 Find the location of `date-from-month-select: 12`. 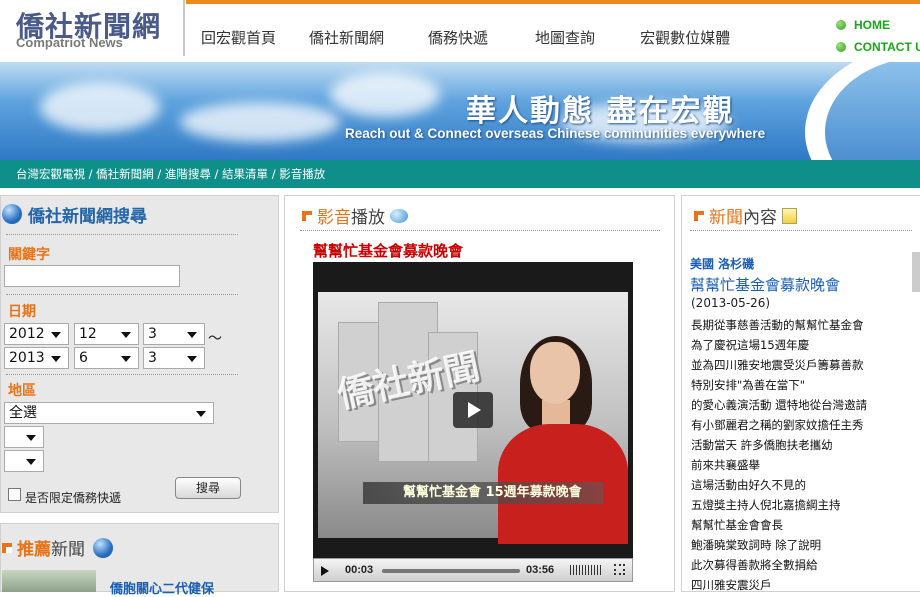

date-from-month-select: 12 is located at coordinates (106, 334).